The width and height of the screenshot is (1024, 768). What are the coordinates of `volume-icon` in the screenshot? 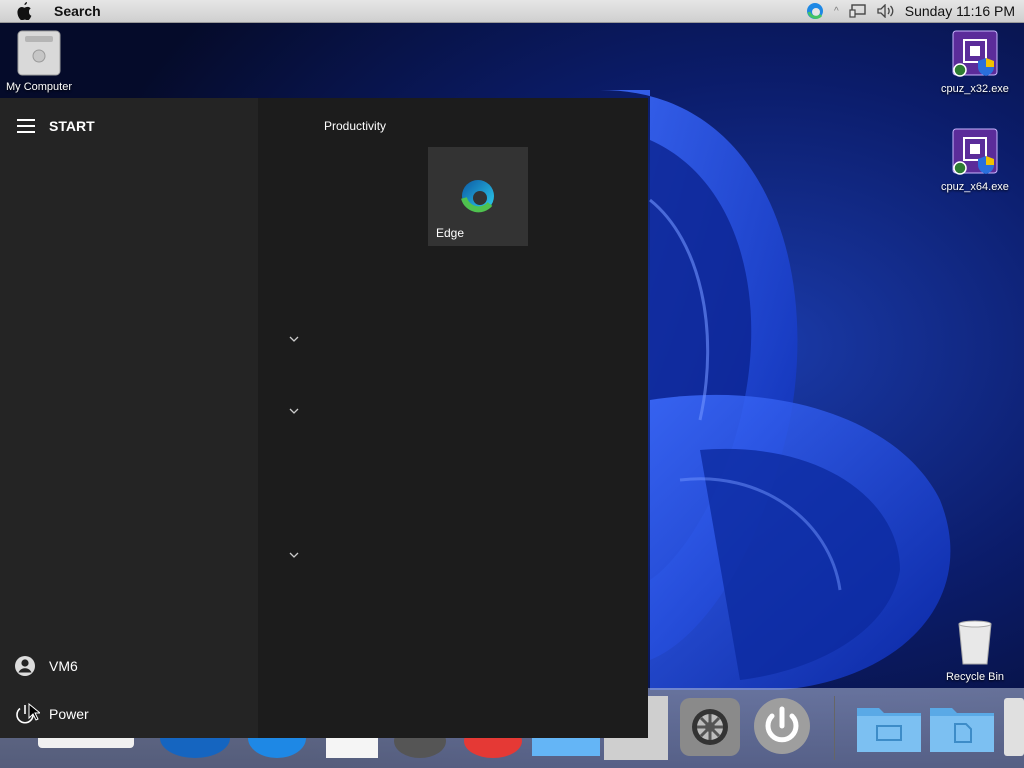 It's located at (886, 11).